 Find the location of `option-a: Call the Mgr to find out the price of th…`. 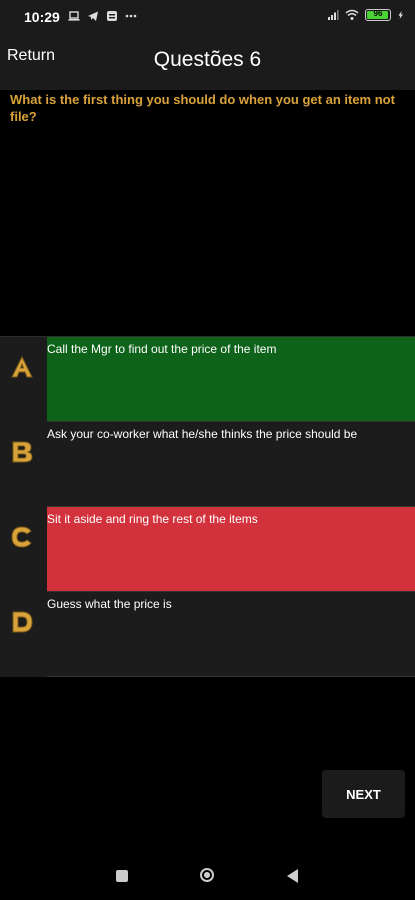

option-a: Call the Mgr to find out the price of th… is located at coordinates (207, 379).